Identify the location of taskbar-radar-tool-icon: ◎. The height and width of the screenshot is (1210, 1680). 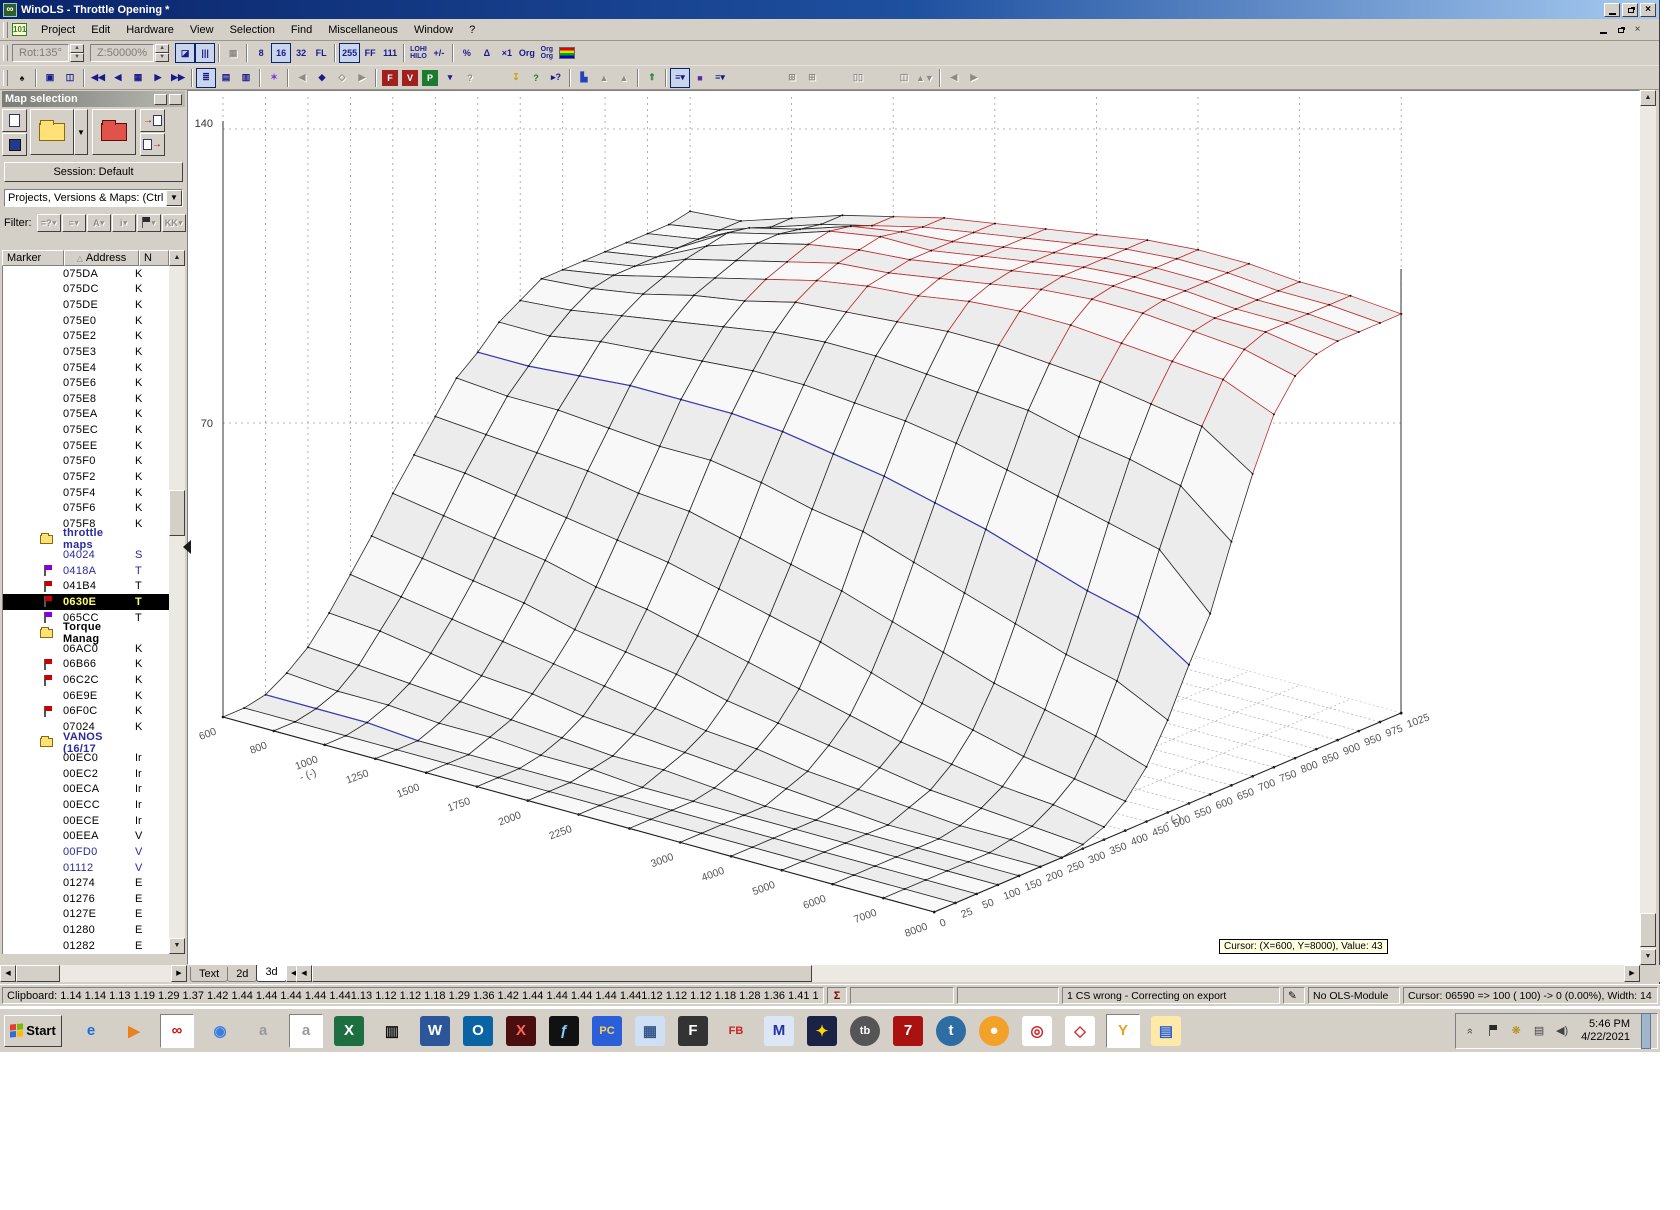
(1037, 1031).